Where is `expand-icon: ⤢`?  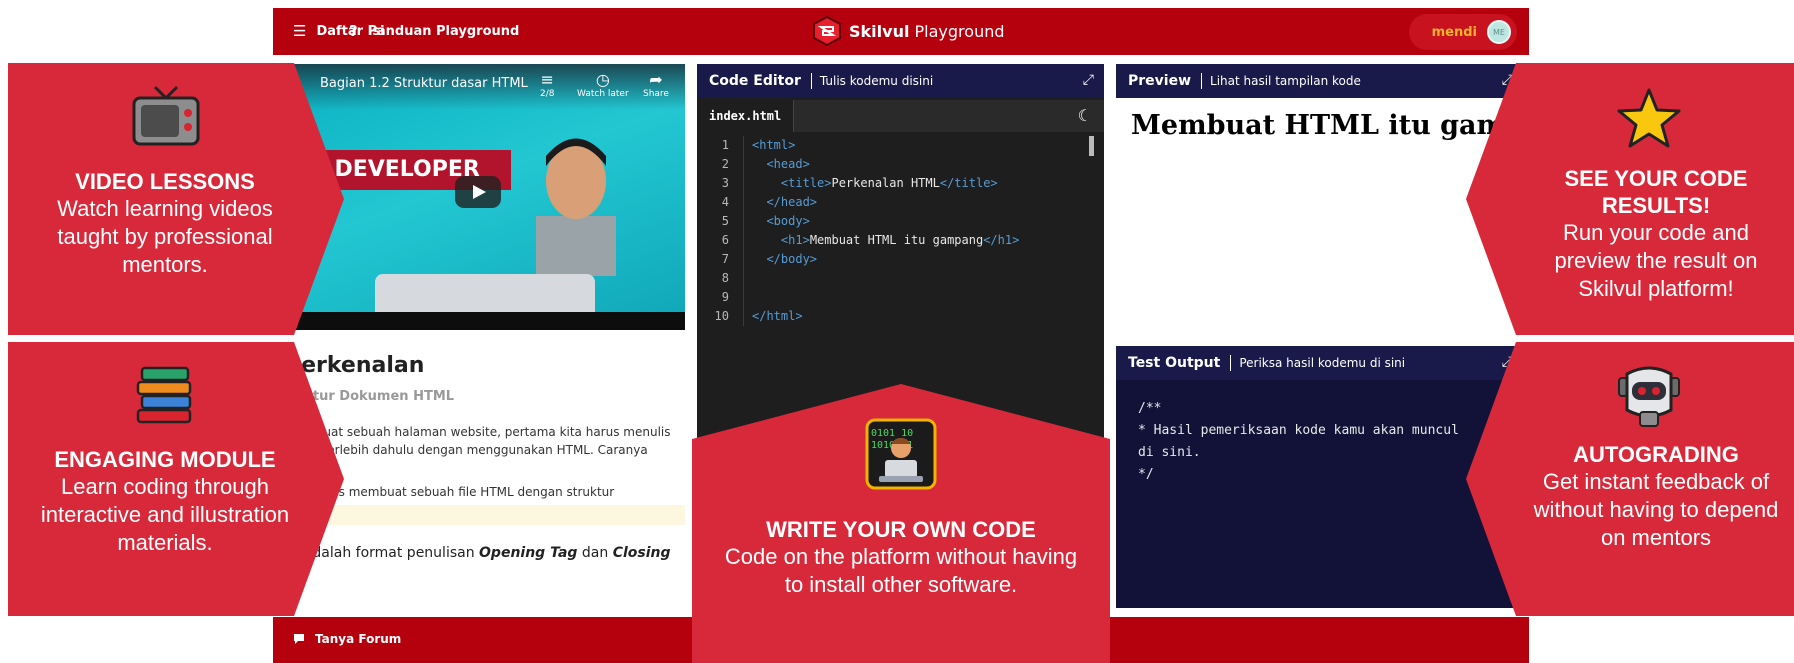
expand-icon: ⤢ is located at coordinates (1088, 80).